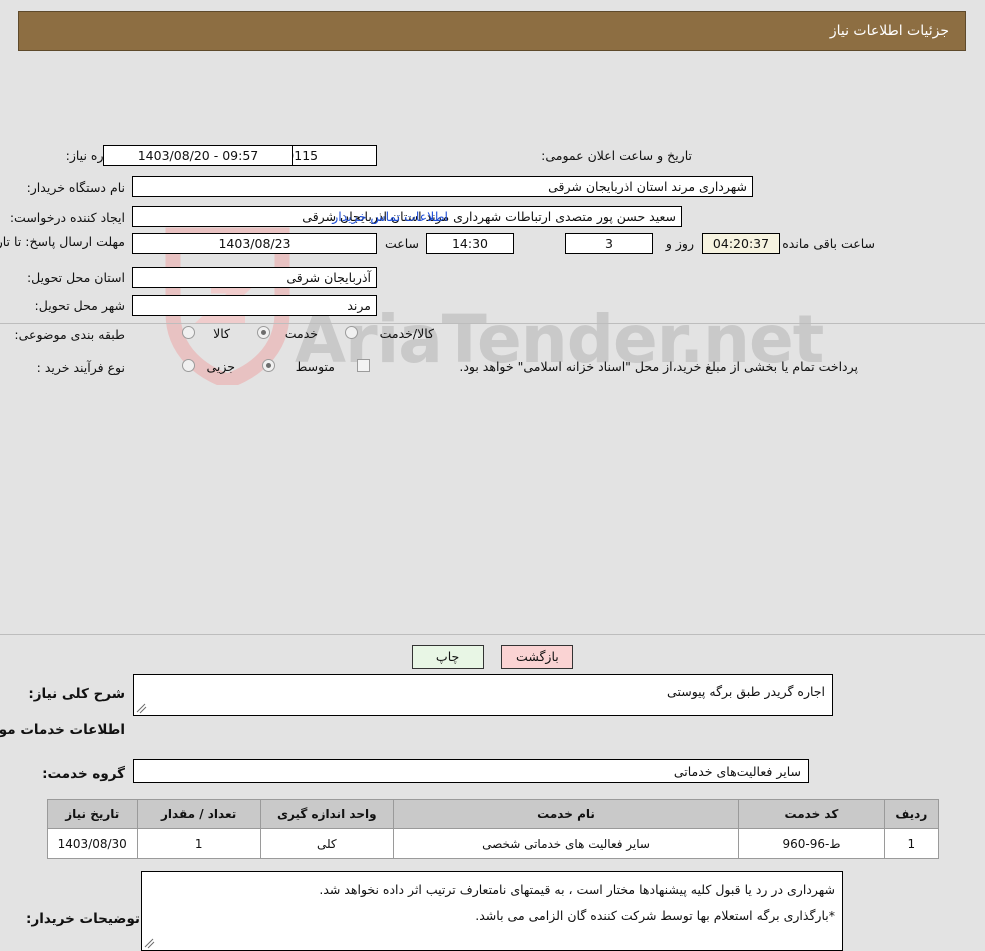  Describe the element at coordinates (471, 771) in the screenshot. I see `service-group-field: سایر فعالیت‌های خدماتی` at that location.